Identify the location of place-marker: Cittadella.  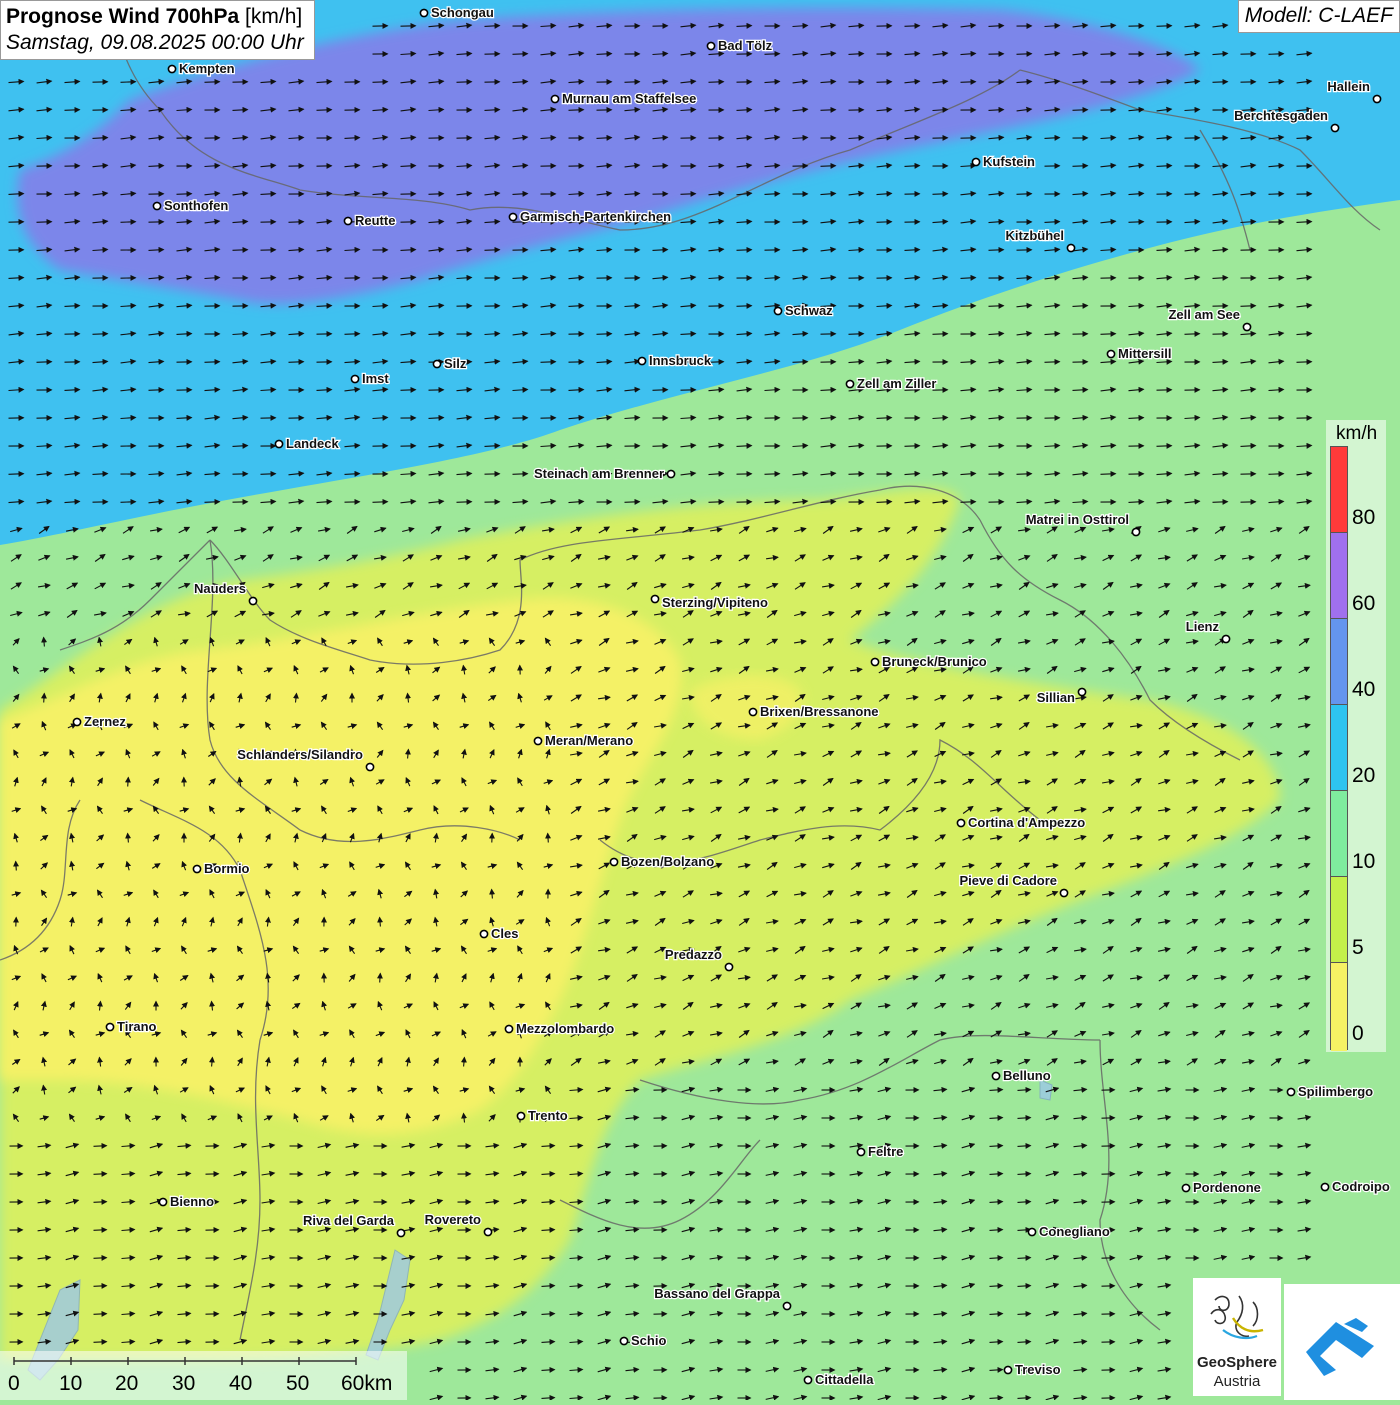
(839, 1379).